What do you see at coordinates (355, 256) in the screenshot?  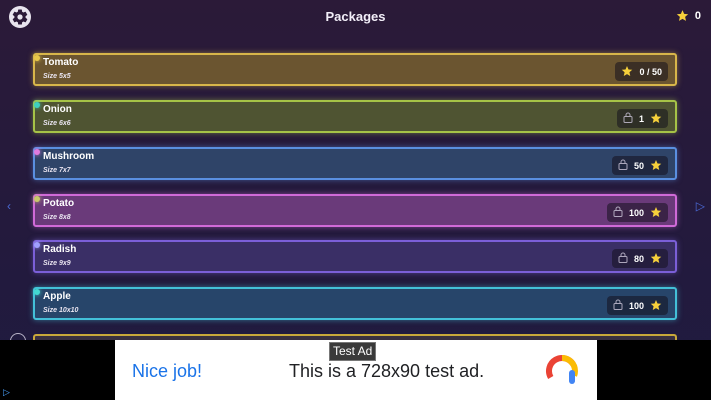 I see `package-row: Radish Size 9x9 80` at bounding box center [355, 256].